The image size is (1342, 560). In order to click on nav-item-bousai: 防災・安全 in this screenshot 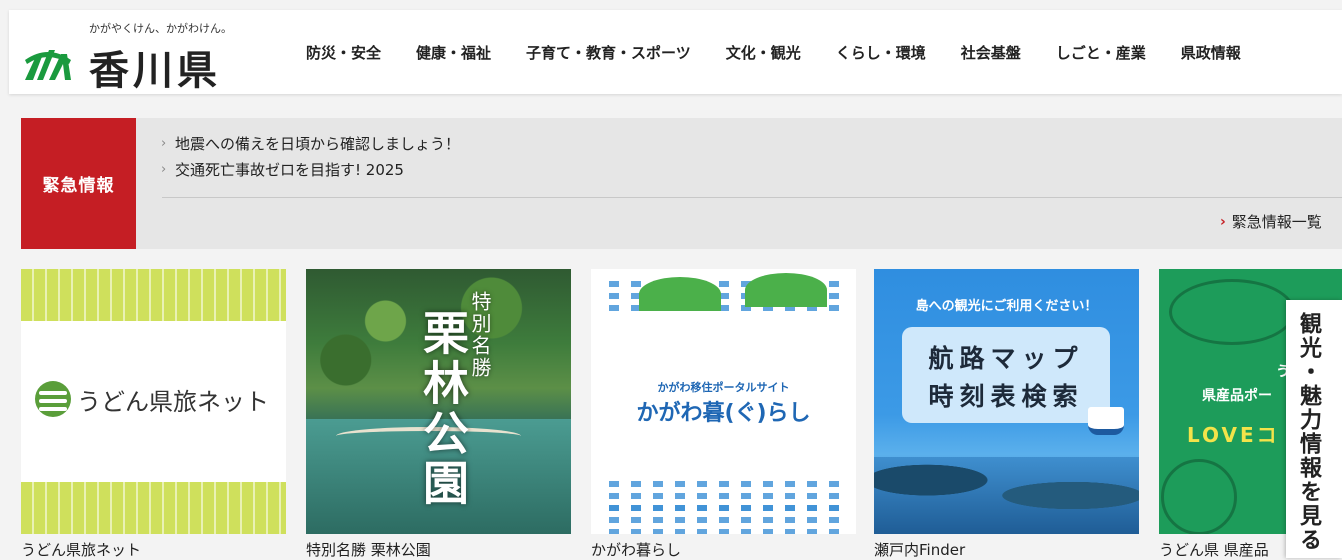, I will do `click(343, 52)`.